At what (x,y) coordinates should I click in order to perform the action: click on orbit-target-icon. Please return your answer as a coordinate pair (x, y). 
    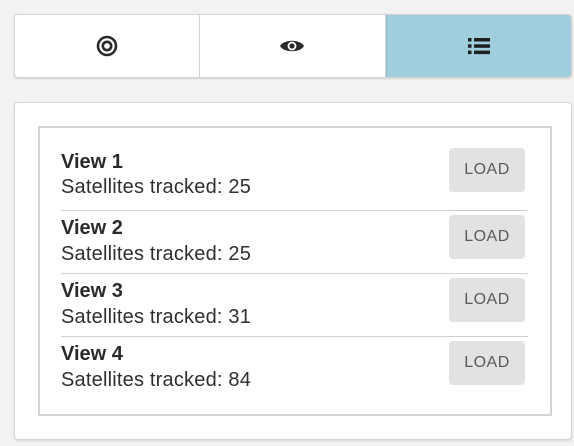
    Looking at the image, I should click on (107, 46).